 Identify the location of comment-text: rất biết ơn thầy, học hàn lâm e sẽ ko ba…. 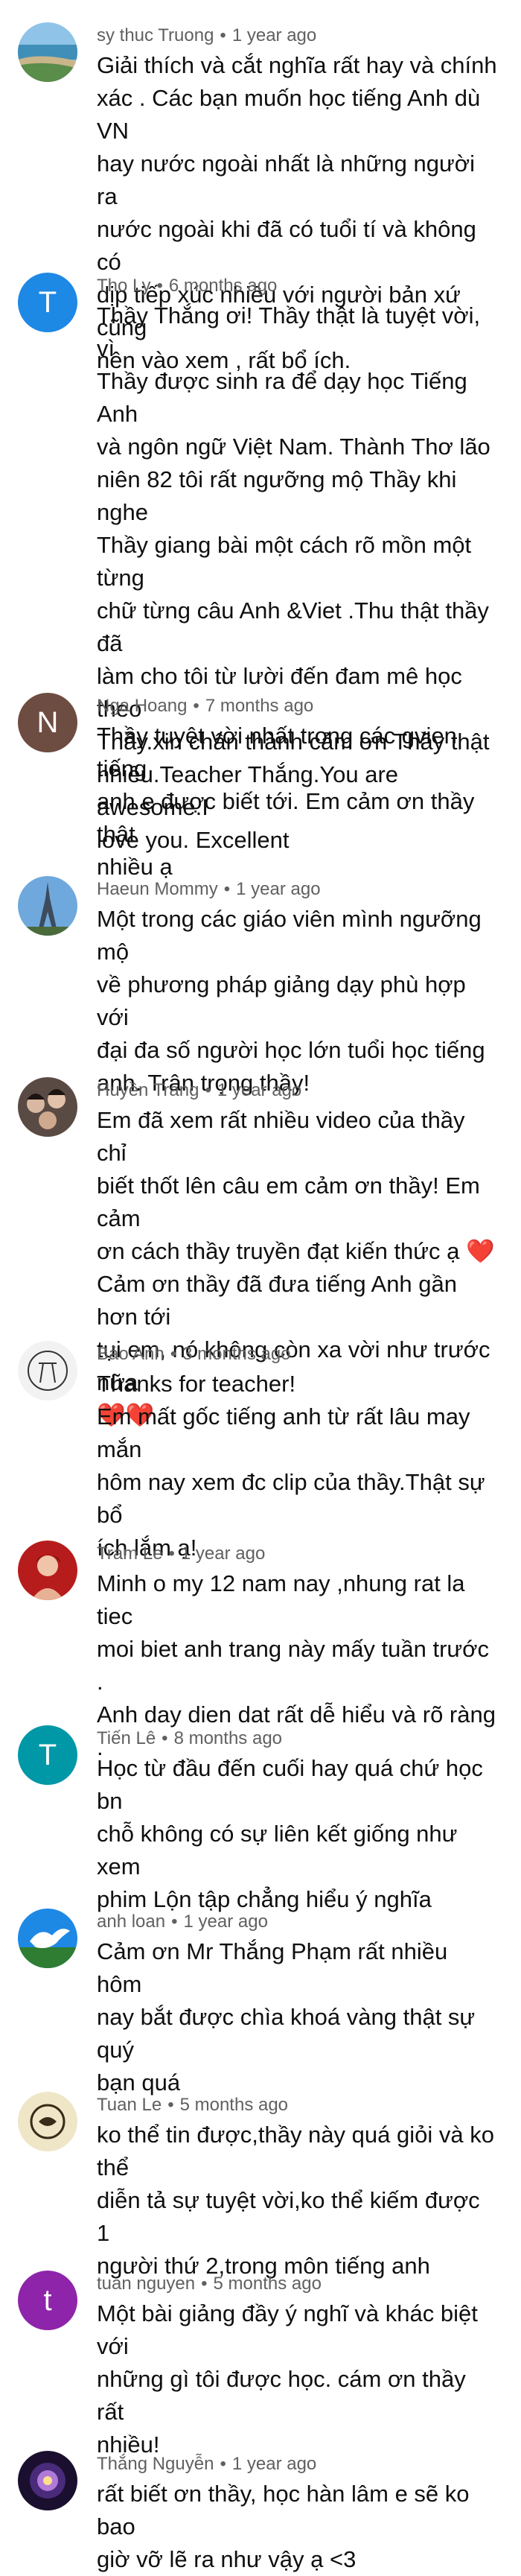
(284, 2527).